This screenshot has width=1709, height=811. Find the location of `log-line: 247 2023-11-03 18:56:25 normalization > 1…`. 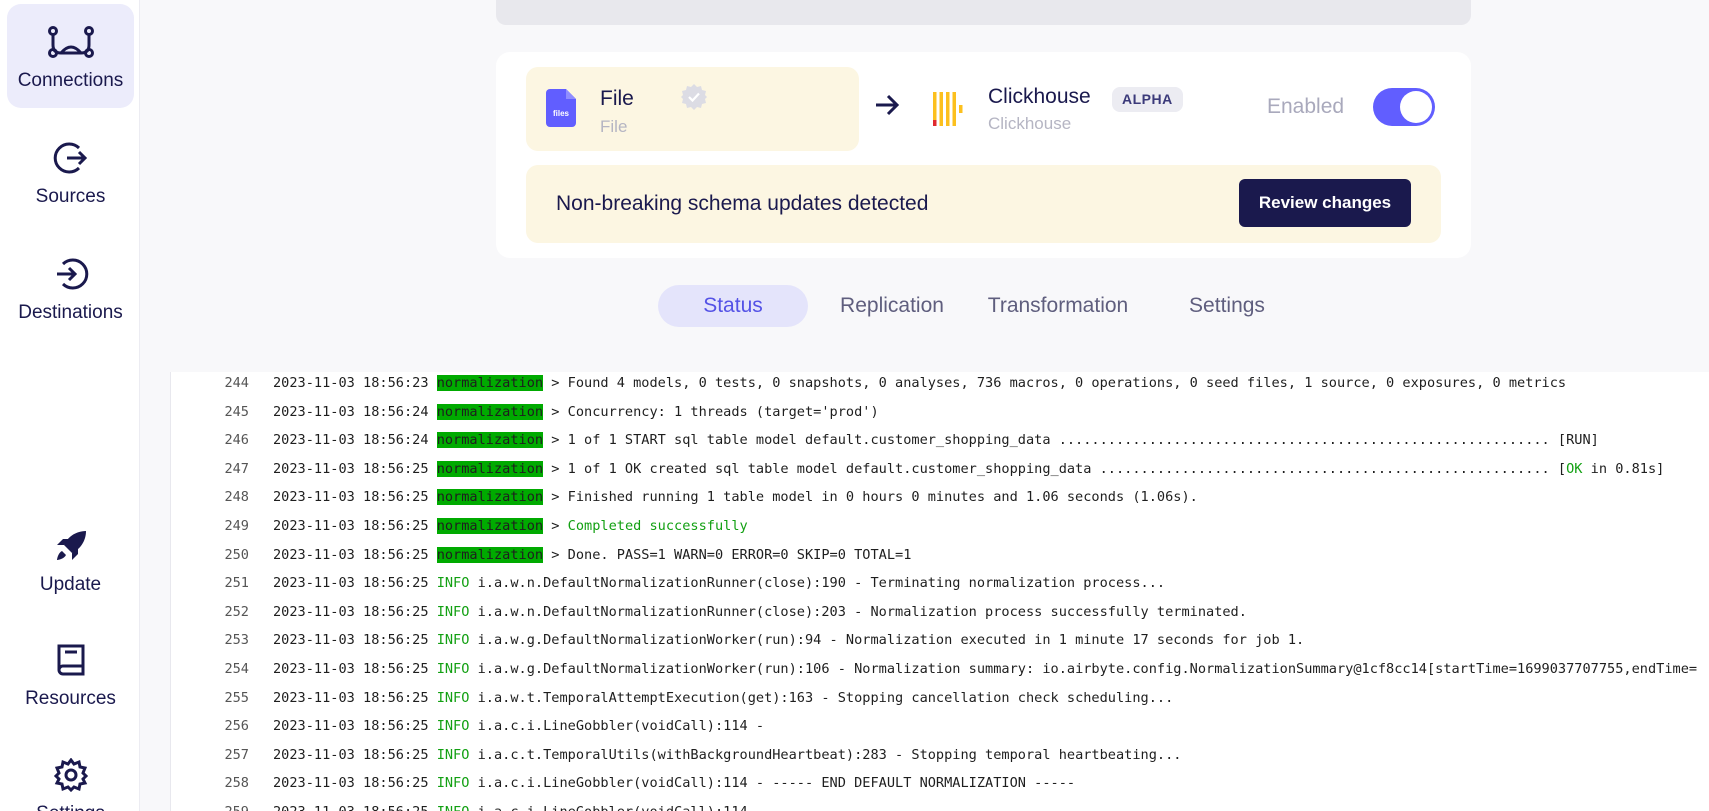

log-line: 247 2023-11-03 18:56:25 normalization > 1… is located at coordinates (917, 472).